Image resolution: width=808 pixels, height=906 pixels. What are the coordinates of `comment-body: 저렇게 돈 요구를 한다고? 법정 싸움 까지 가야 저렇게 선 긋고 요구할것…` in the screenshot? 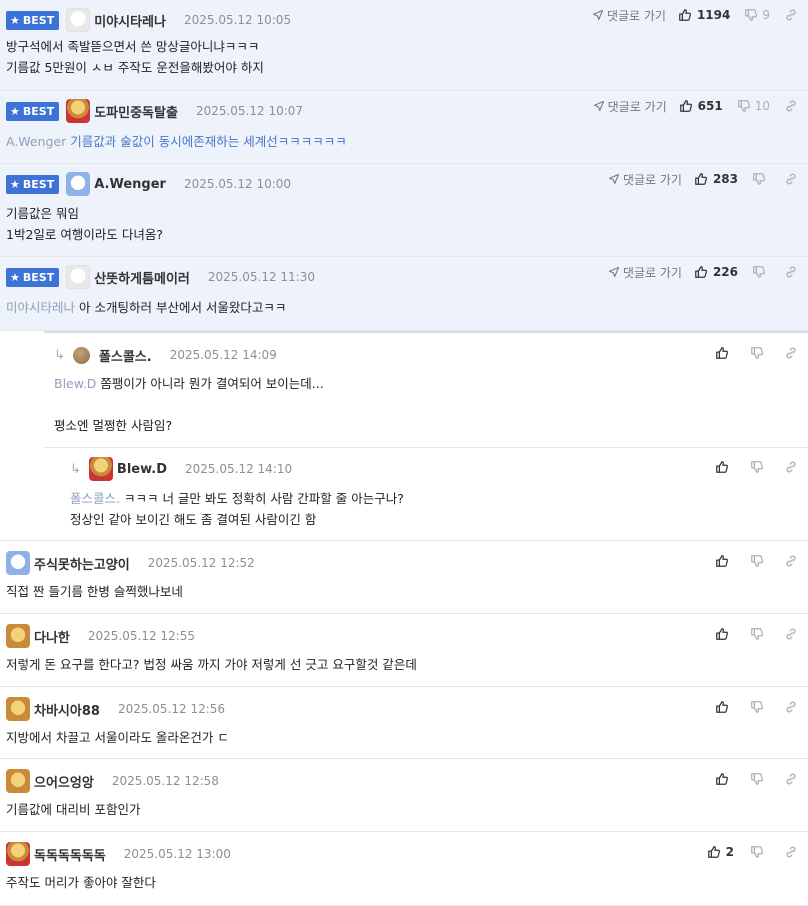 It's located at (211, 664).